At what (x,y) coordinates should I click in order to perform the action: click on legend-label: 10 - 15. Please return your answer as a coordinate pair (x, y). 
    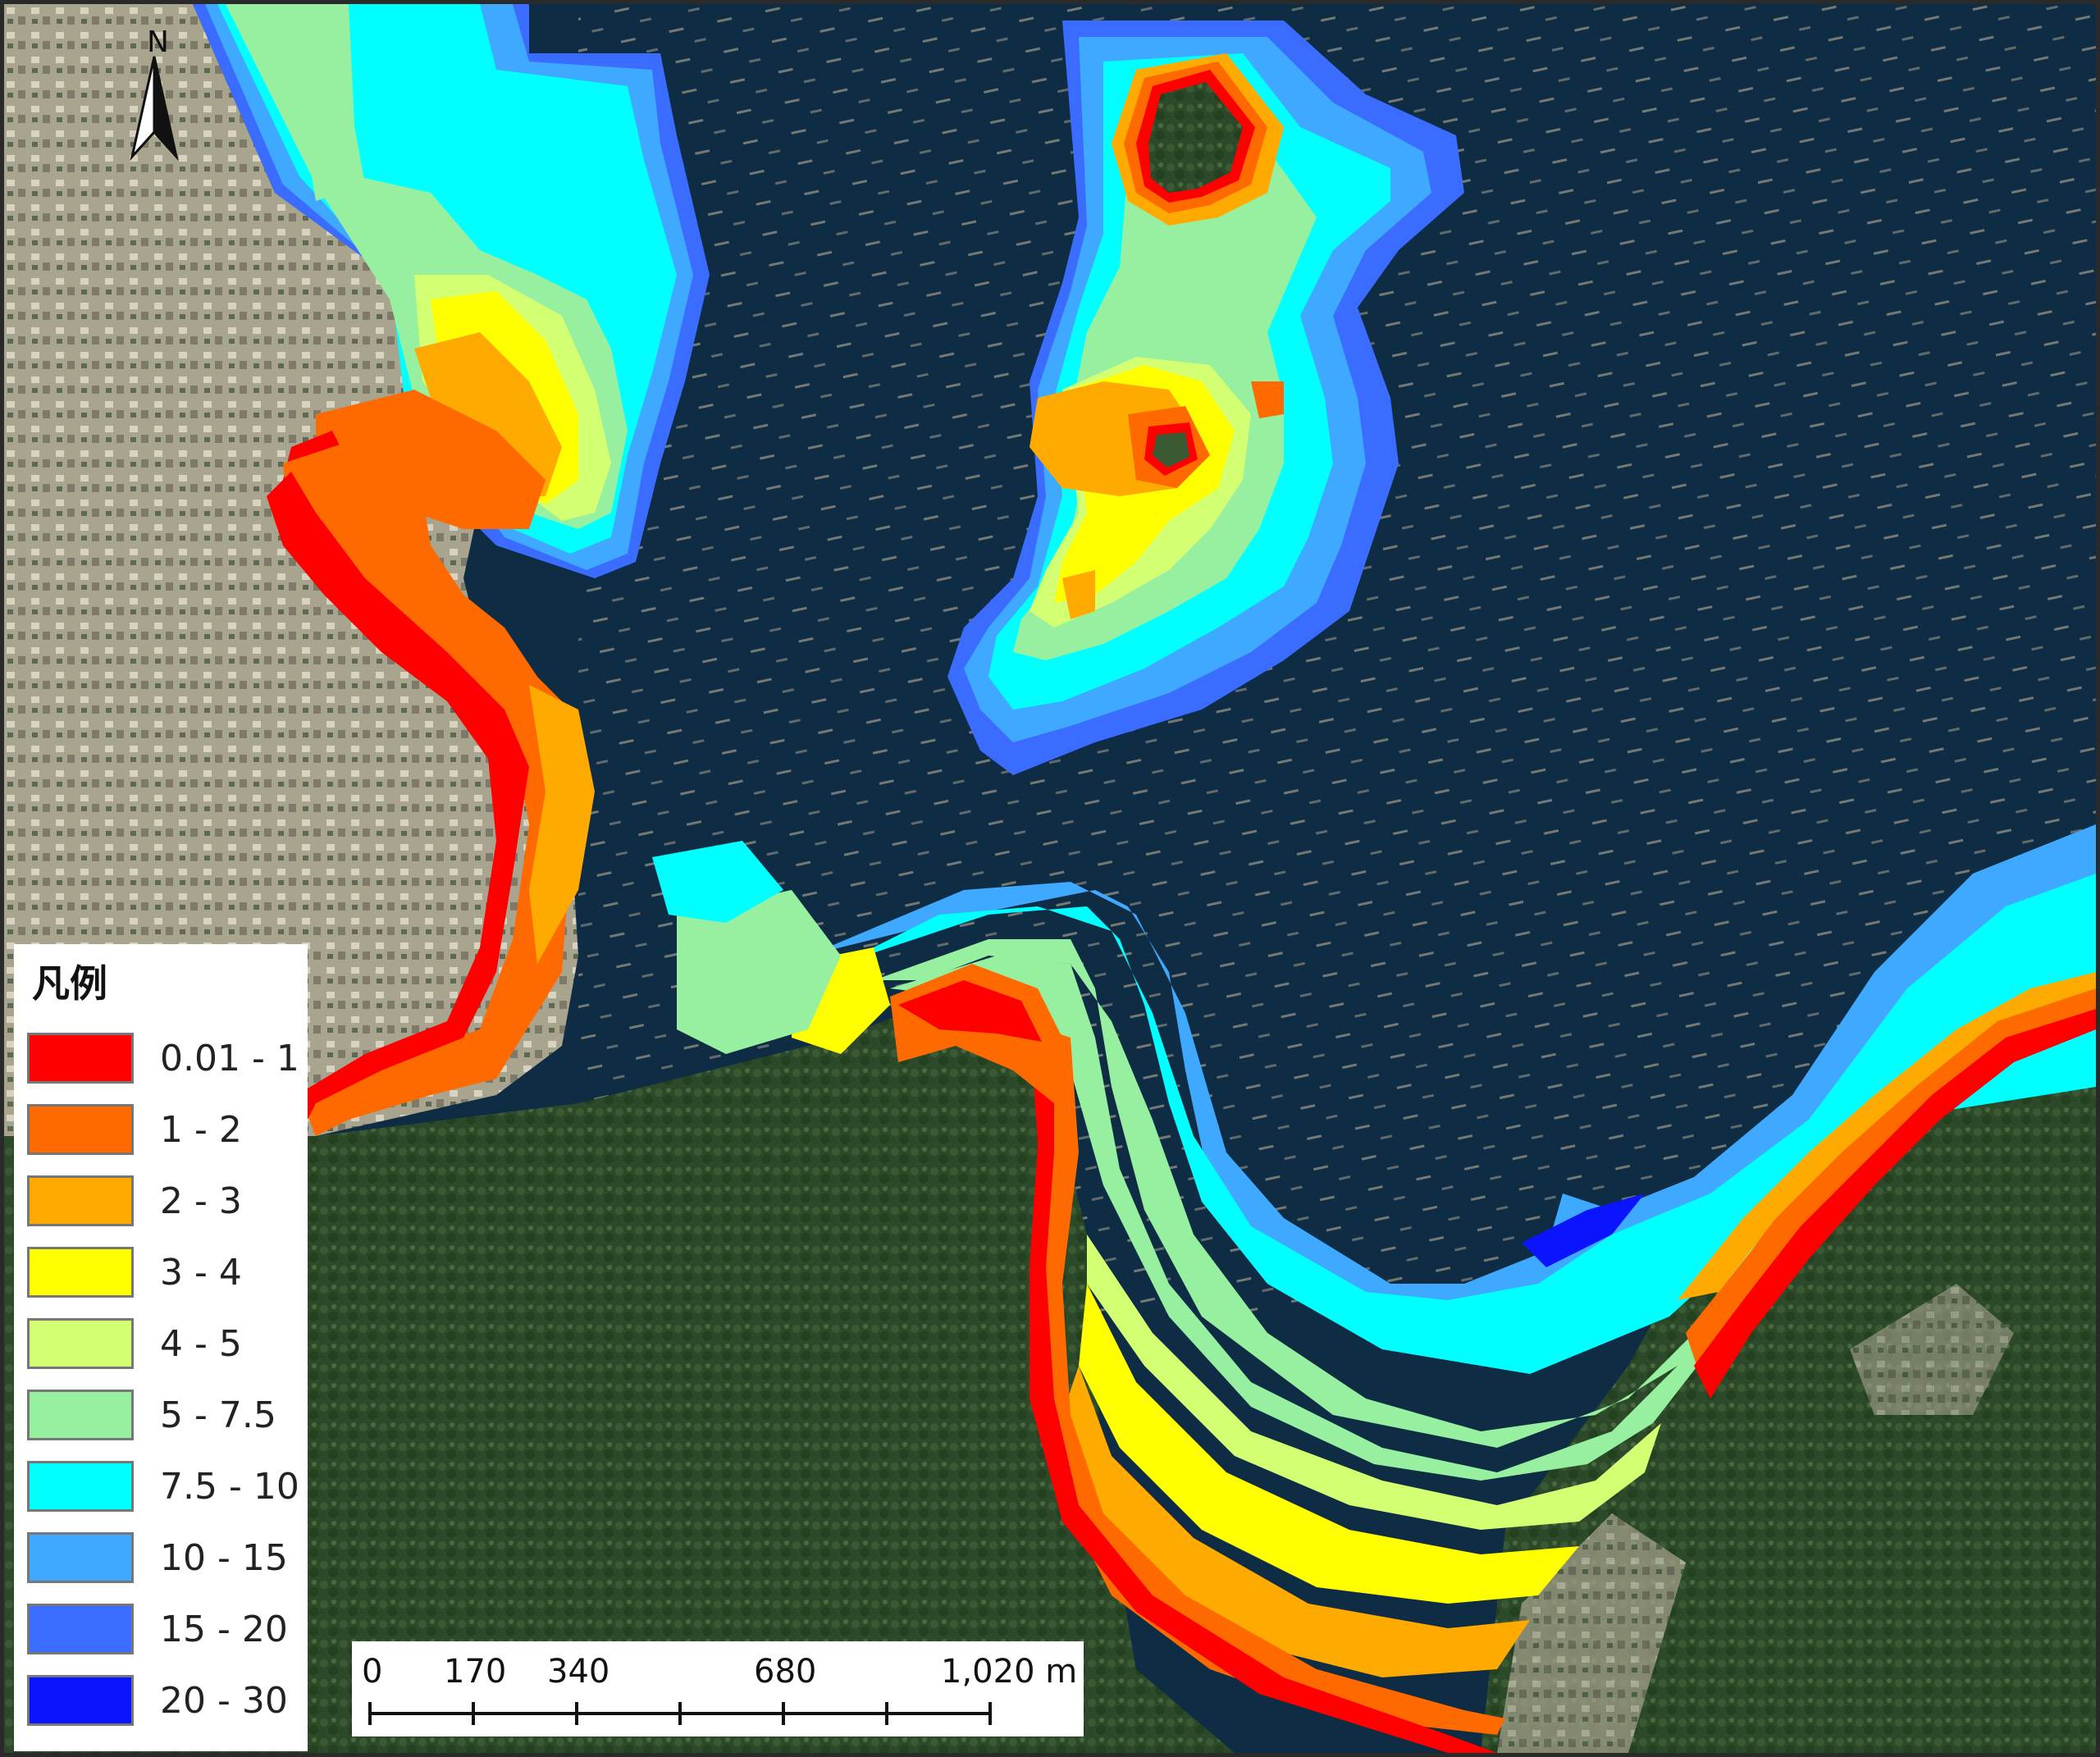
    Looking at the image, I should click on (224, 1558).